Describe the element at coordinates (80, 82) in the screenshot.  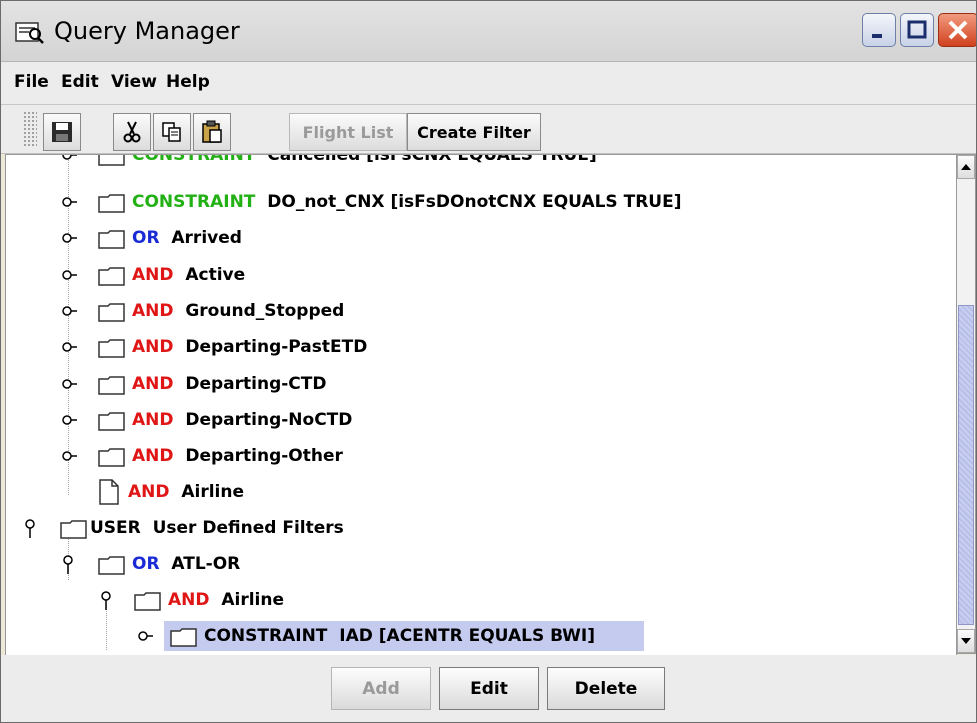
I see `menu-edit: Edit` at that location.